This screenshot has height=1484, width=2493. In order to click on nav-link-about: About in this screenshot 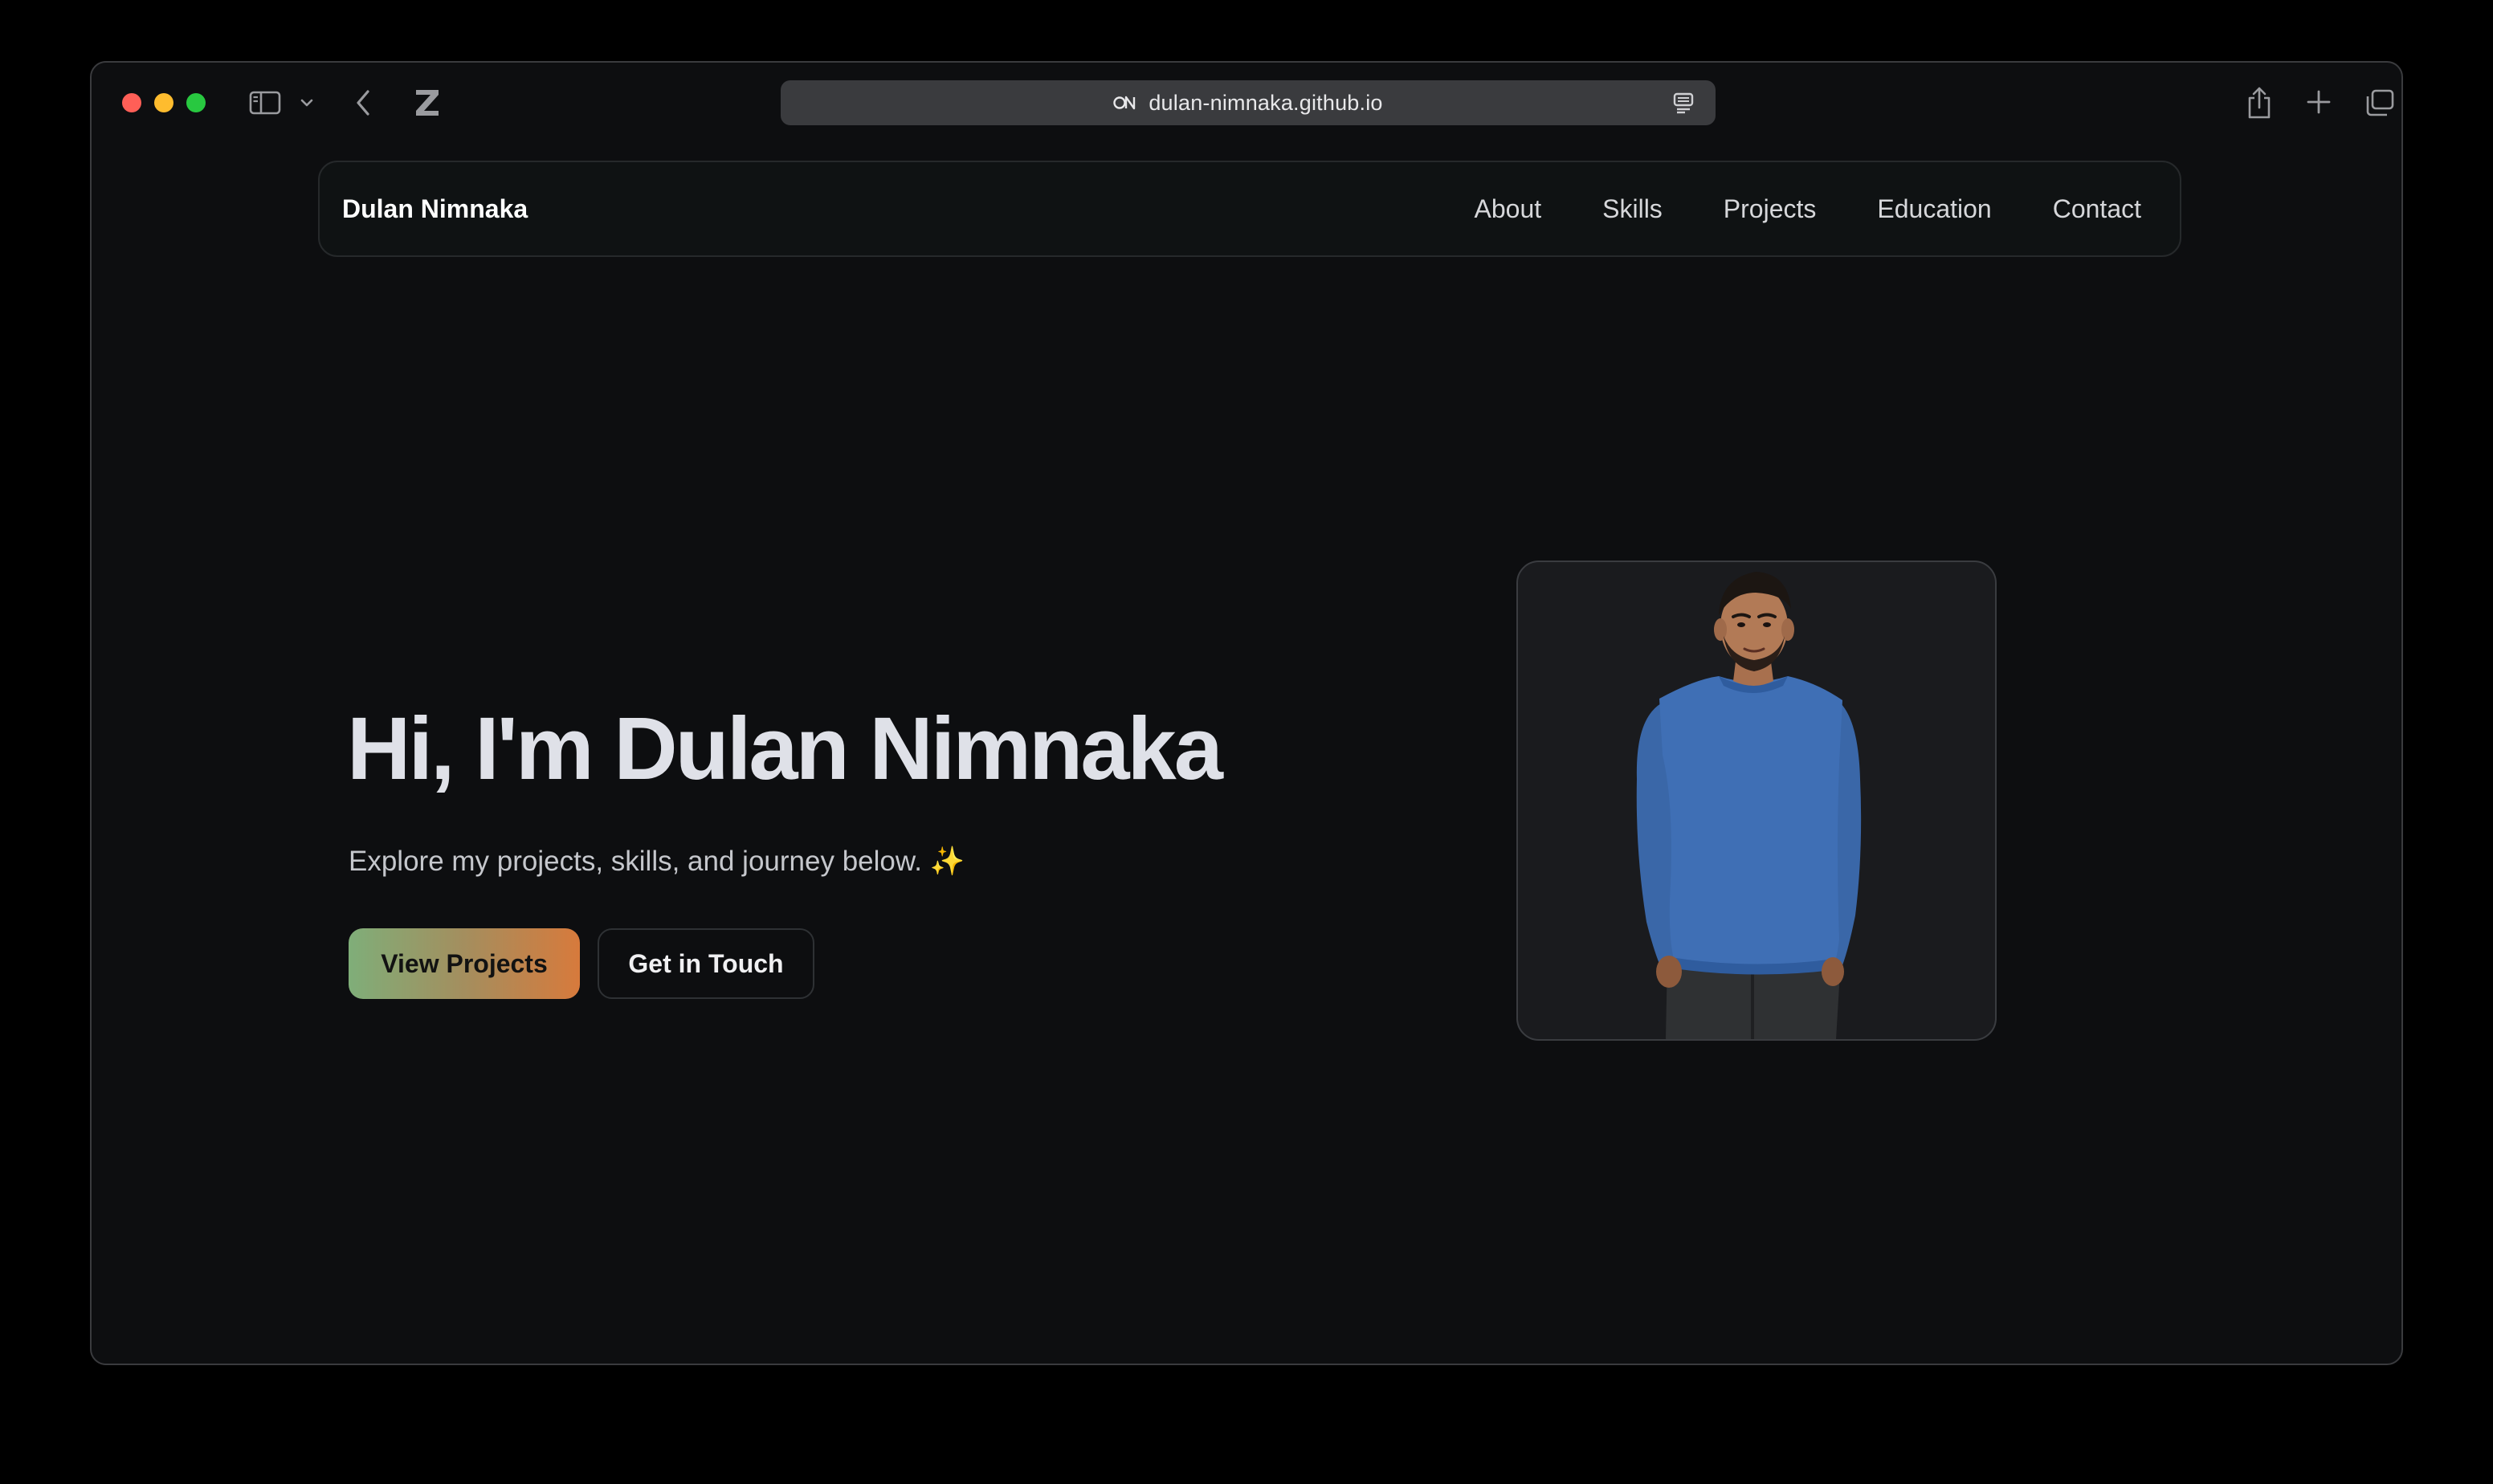, I will do `click(1509, 209)`.